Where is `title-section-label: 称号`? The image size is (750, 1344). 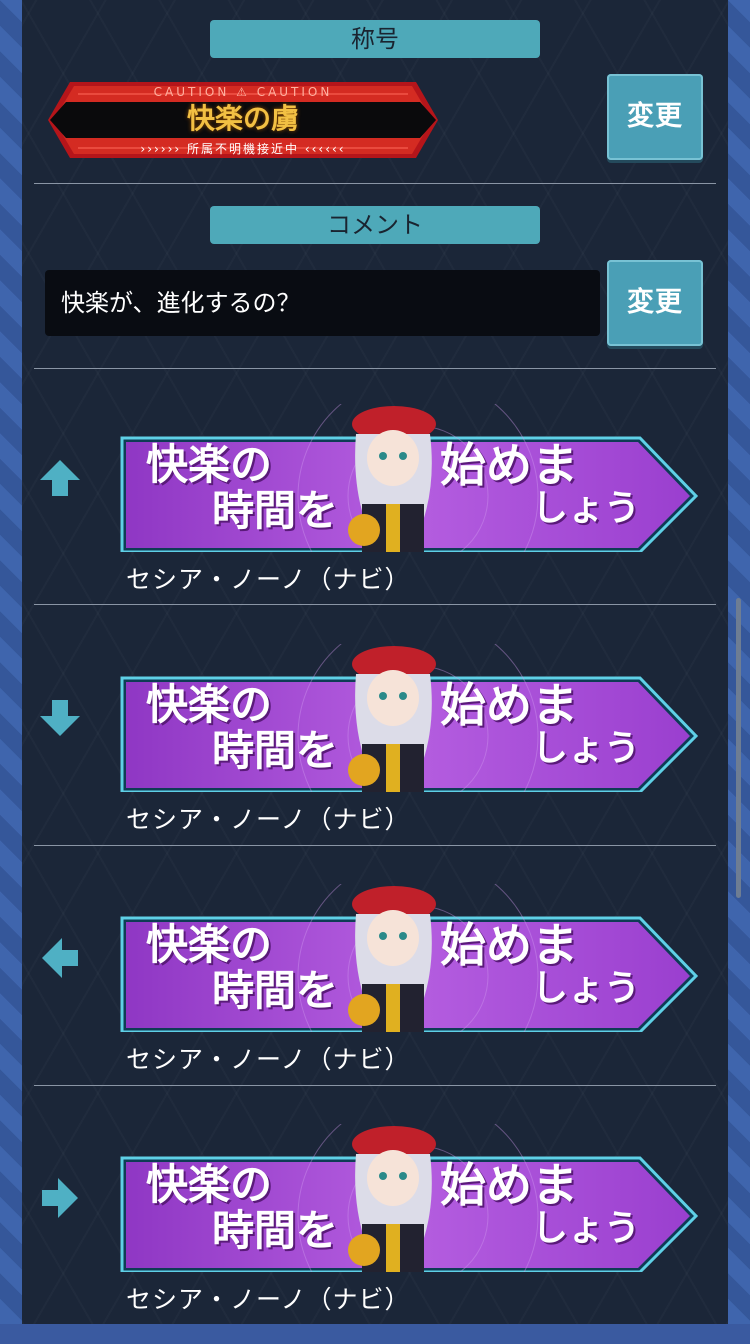
title-section-label: 称号 is located at coordinates (375, 39).